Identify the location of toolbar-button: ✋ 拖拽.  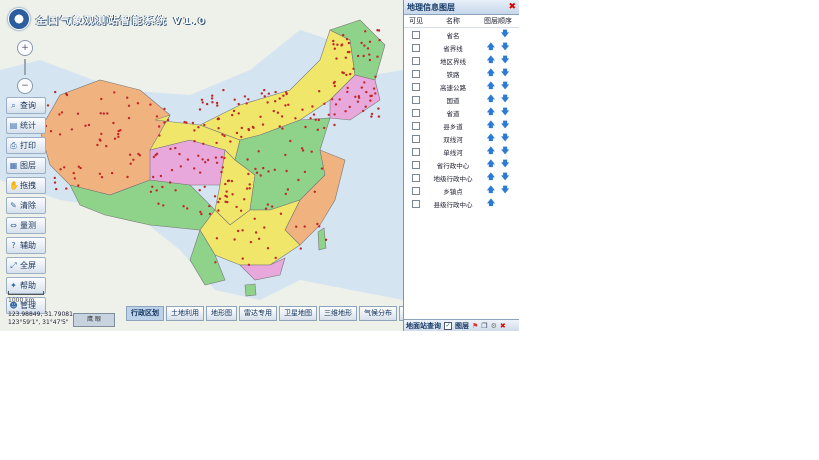
(26, 185).